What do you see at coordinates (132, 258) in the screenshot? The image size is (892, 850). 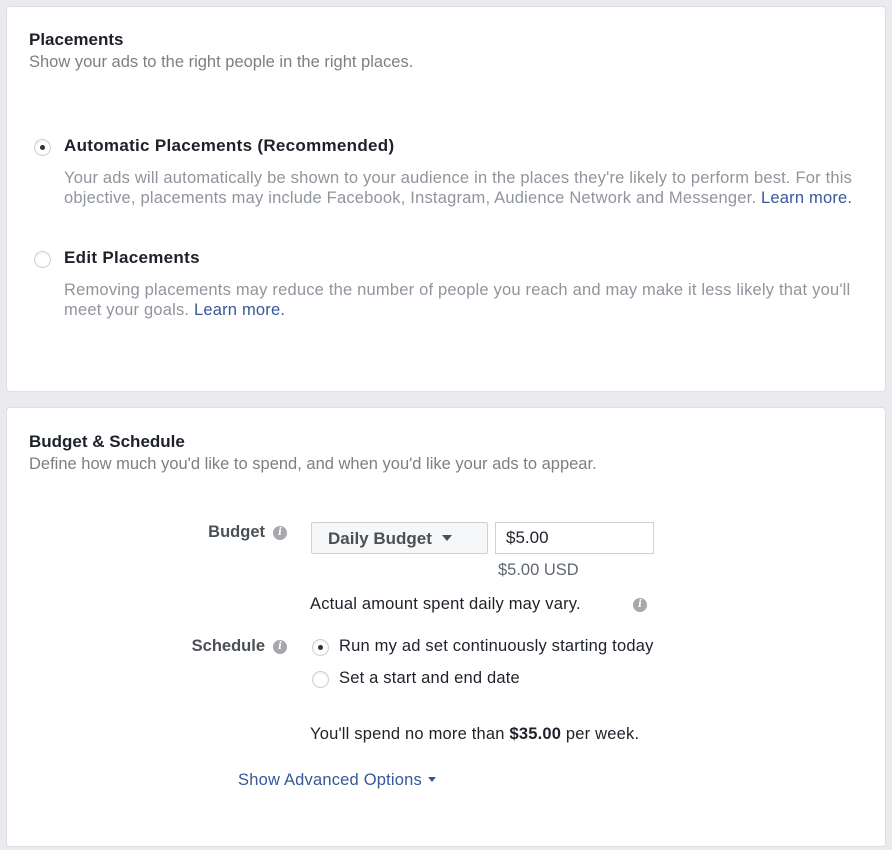 I see `edit-placements-label: Edit Placements` at bounding box center [132, 258].